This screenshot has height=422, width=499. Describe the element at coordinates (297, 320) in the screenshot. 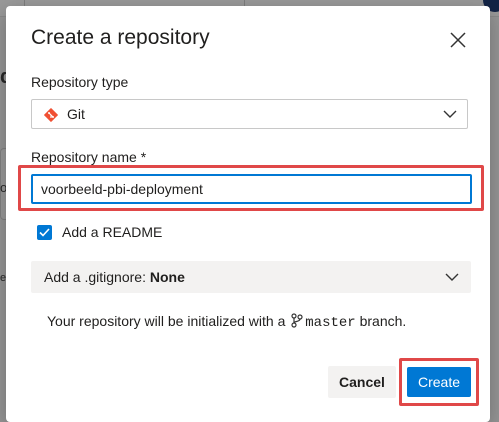

I see `branch-icon` at that location.